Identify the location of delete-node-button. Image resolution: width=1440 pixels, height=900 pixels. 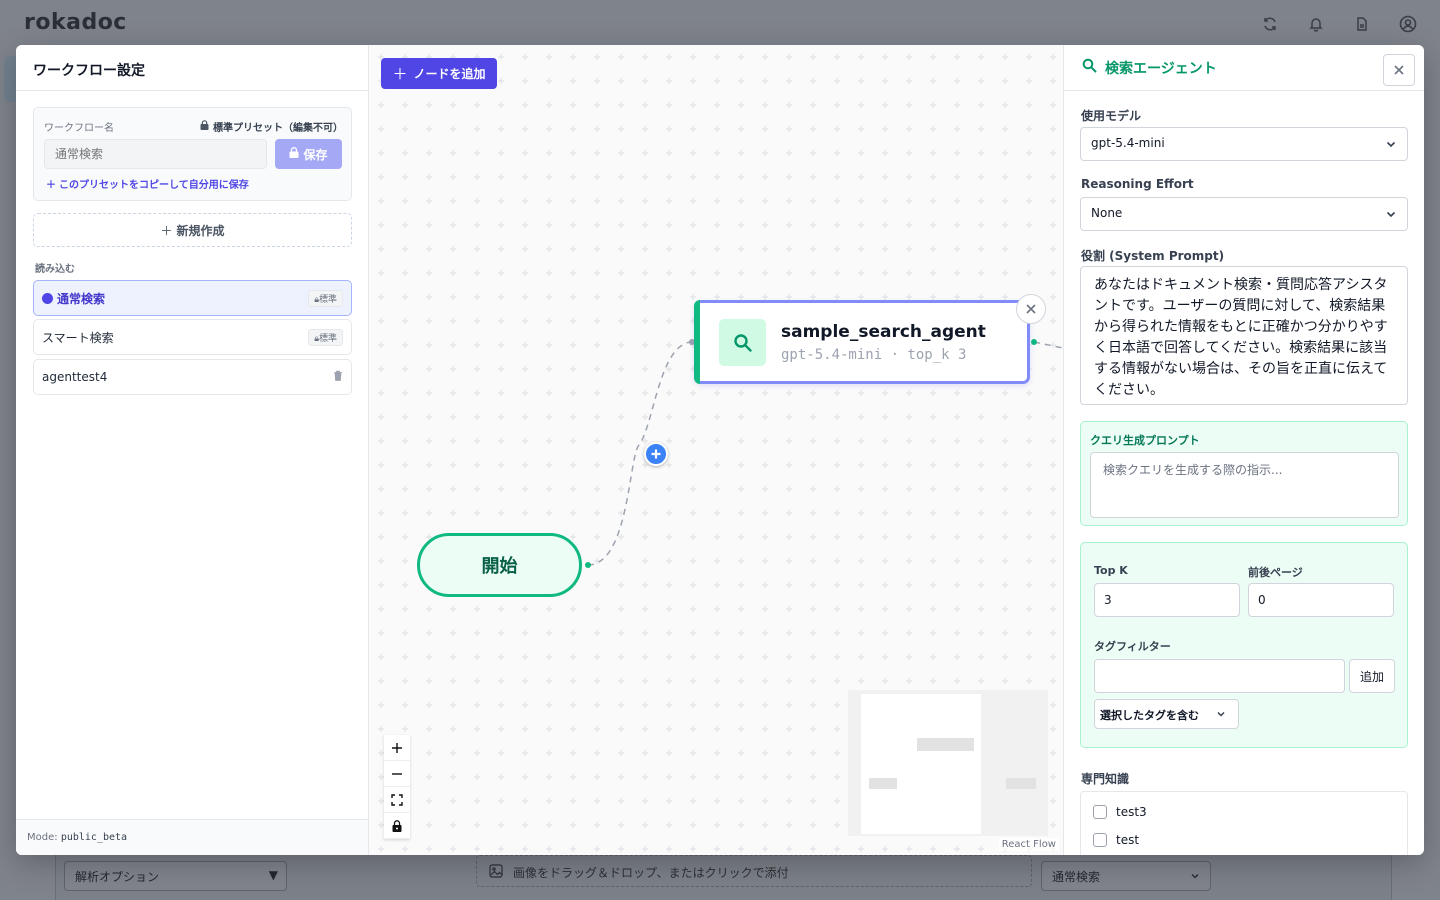
(1031, 309).